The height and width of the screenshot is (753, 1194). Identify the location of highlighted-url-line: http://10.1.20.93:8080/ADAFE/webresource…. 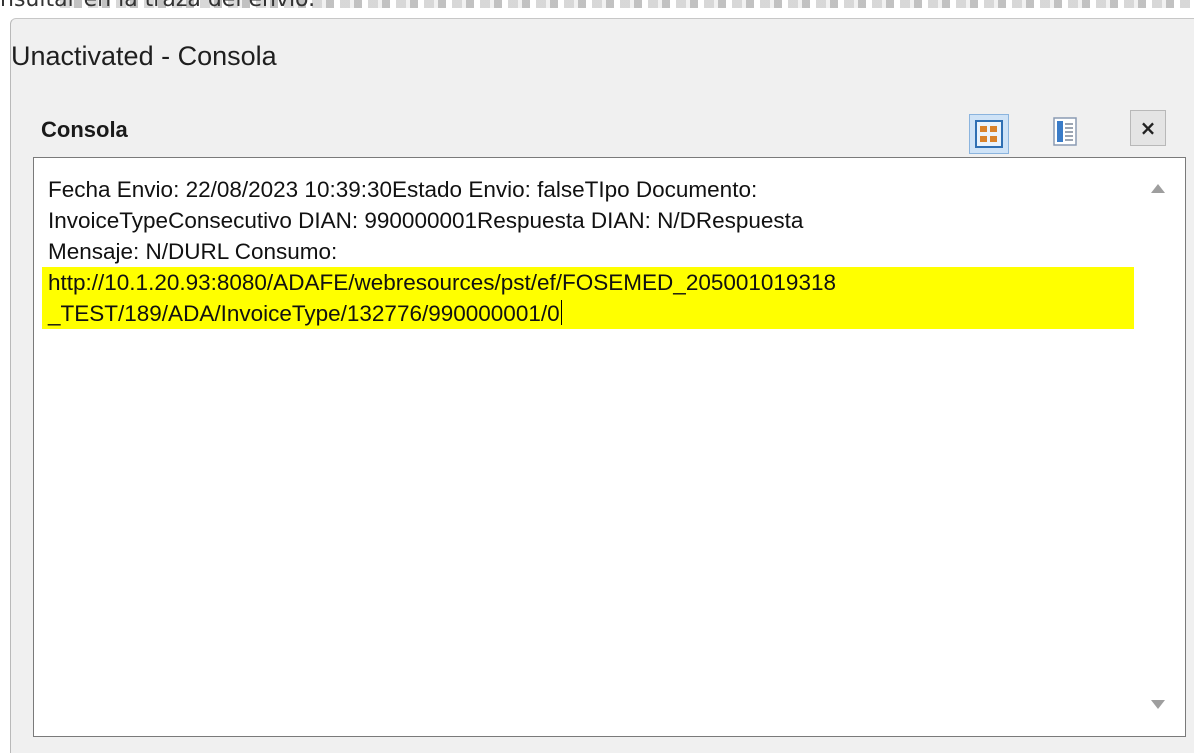
(588, 282).